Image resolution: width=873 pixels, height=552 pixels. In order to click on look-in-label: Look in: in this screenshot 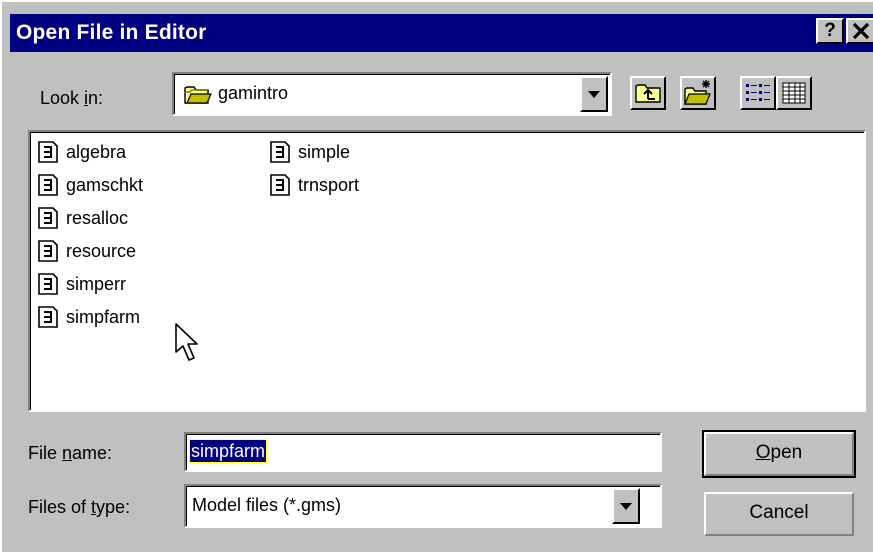, I will do `click(72, 98)`.